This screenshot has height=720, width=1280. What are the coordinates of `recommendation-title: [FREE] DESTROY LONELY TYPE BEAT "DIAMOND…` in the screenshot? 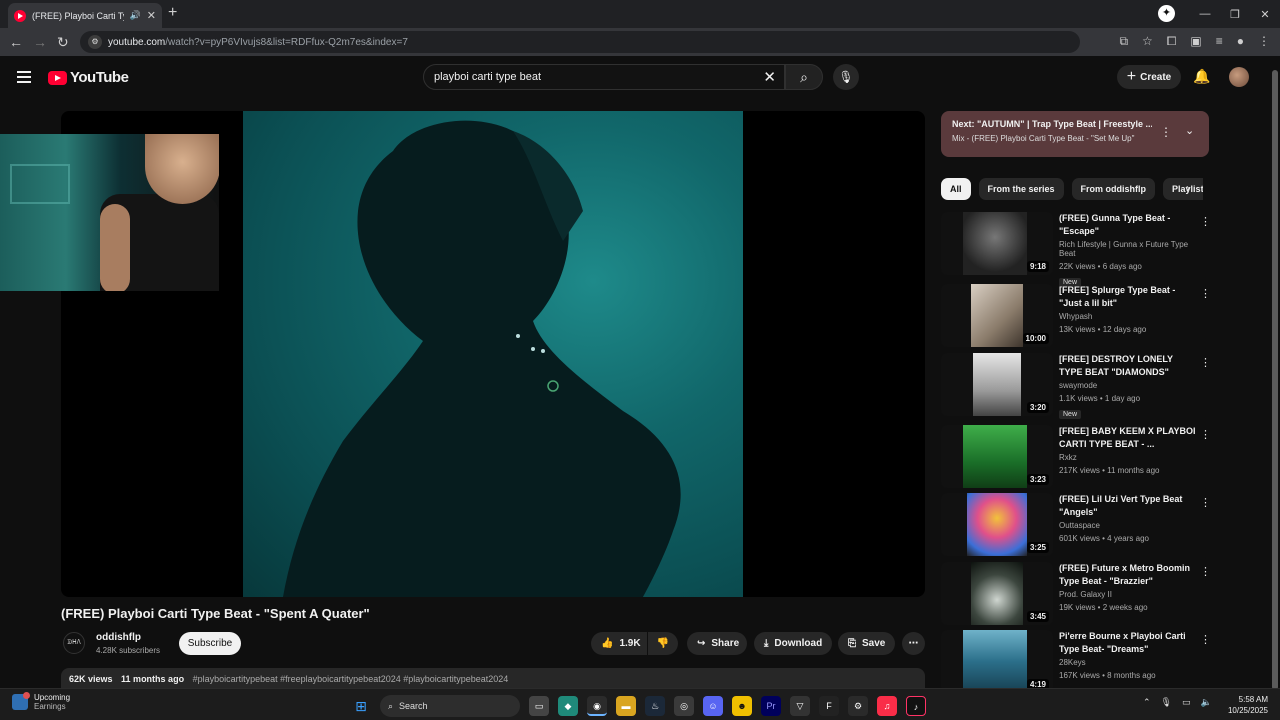 It's located at (1128, 366).